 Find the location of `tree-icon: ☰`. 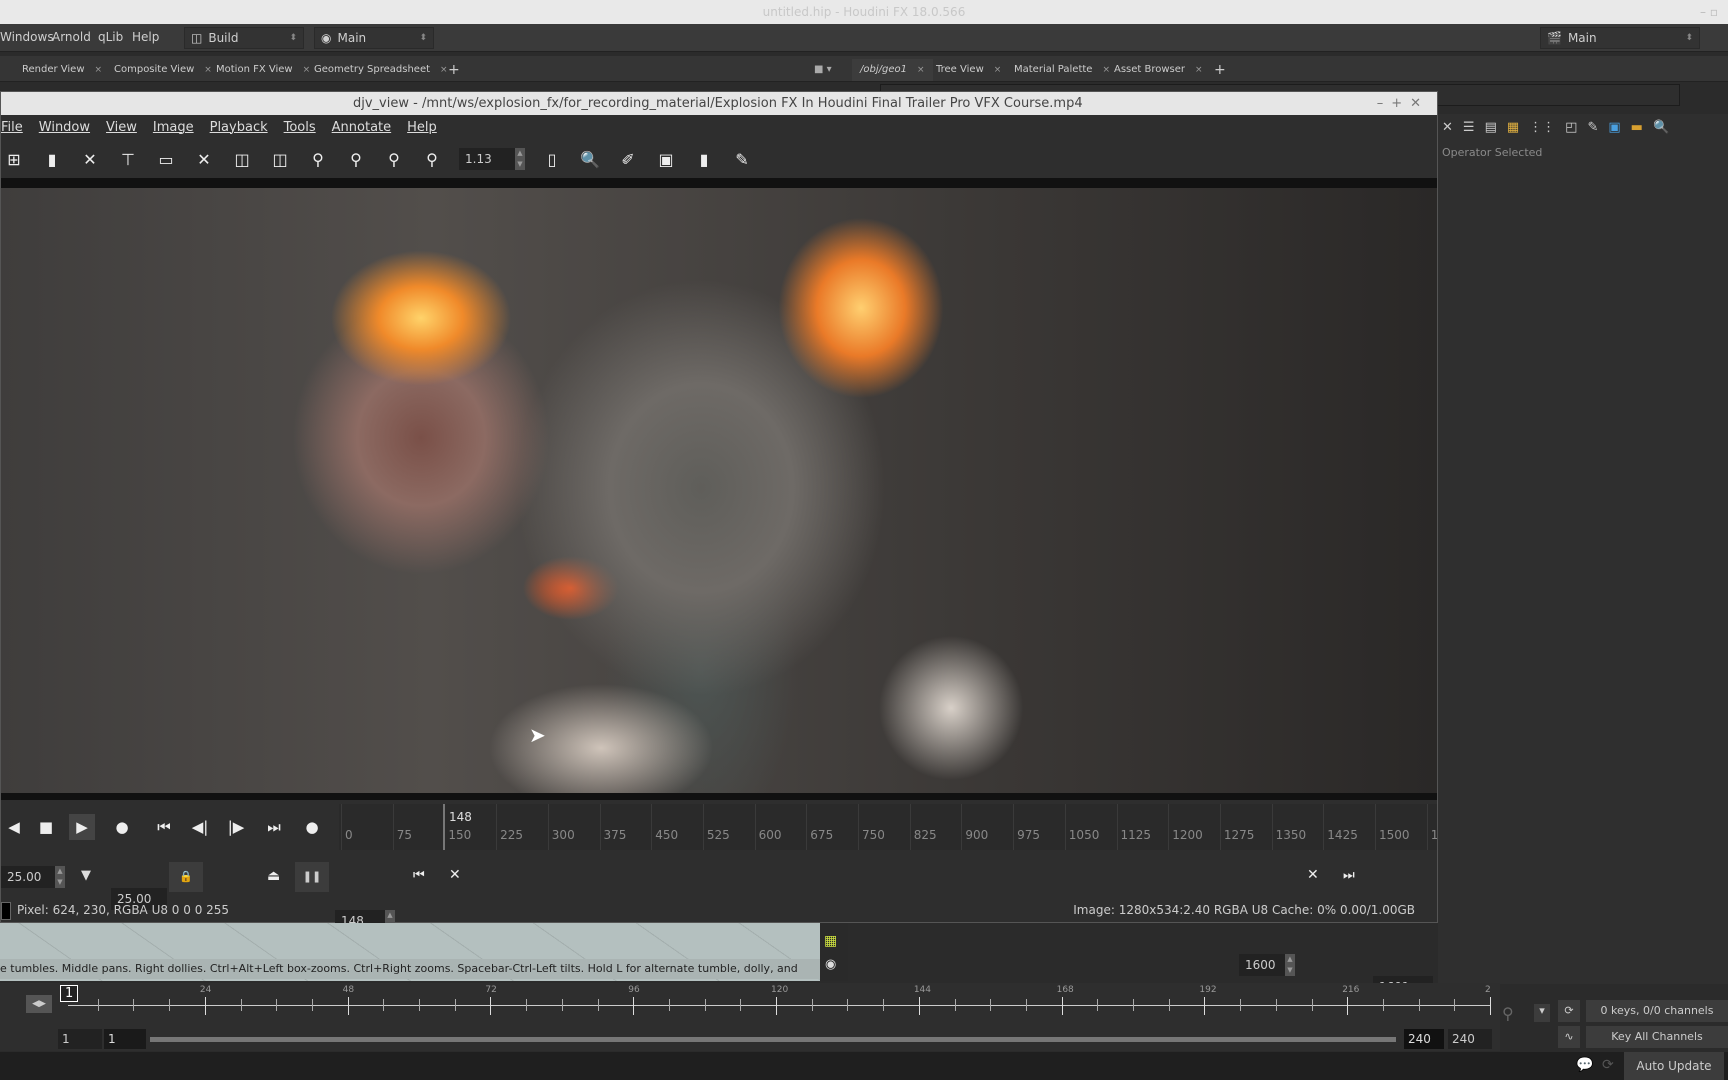

tree-icon: ☰ is located at coordinates (1469, 127).